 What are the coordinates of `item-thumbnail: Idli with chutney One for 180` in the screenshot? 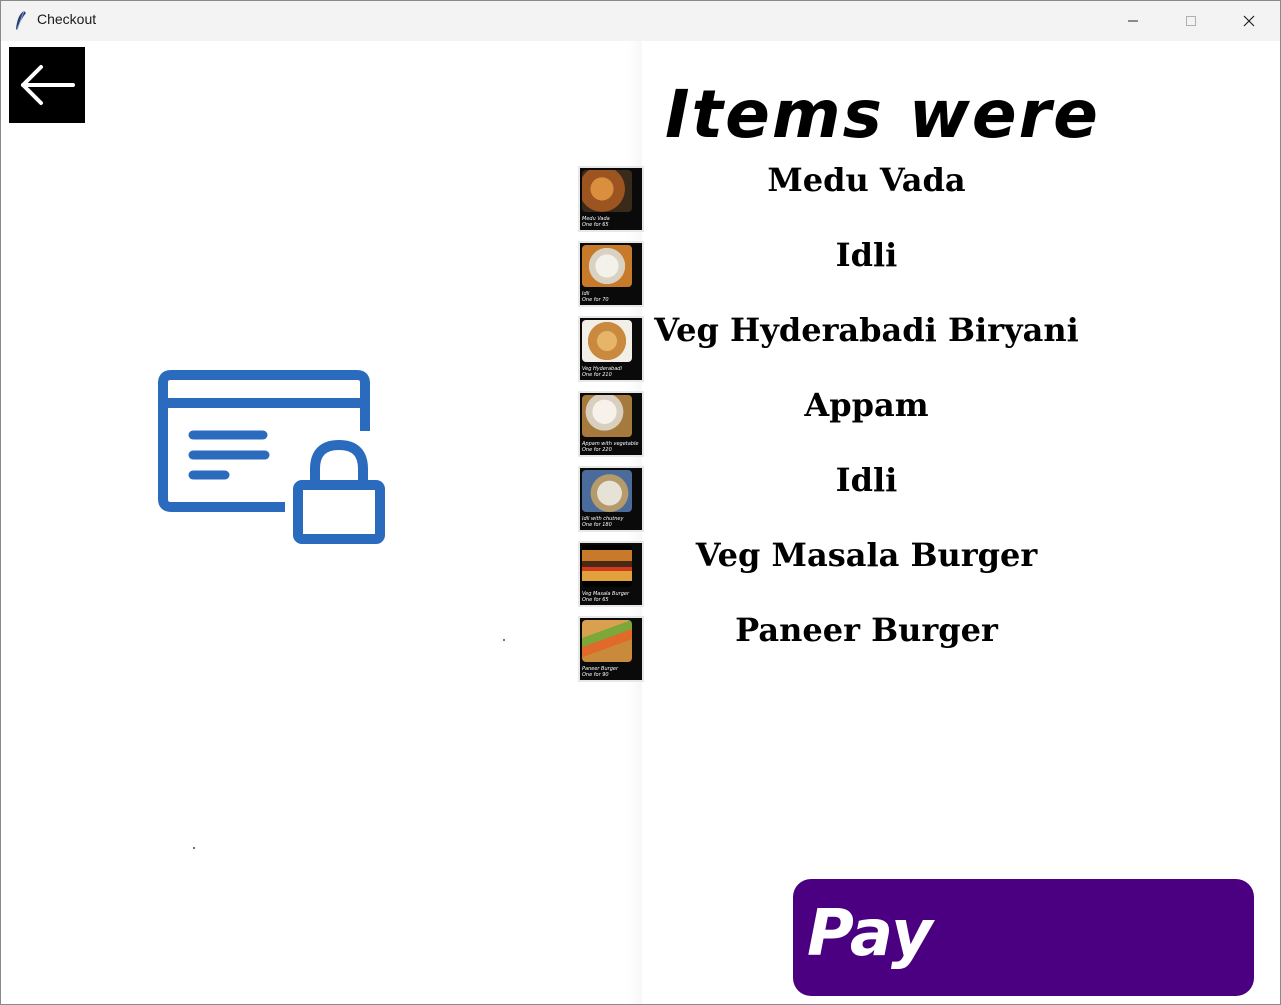 It's located at (611, 499).